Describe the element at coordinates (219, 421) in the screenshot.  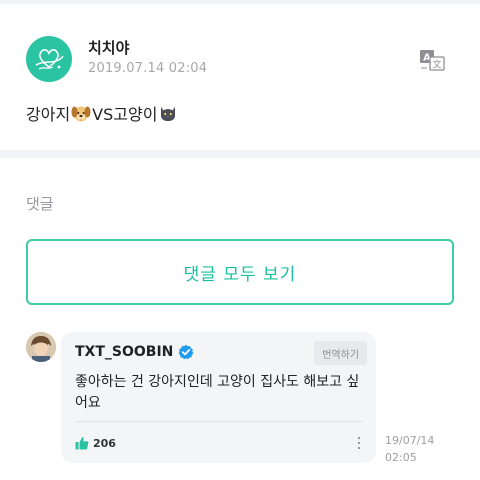
I see `comment-divider` at that location.